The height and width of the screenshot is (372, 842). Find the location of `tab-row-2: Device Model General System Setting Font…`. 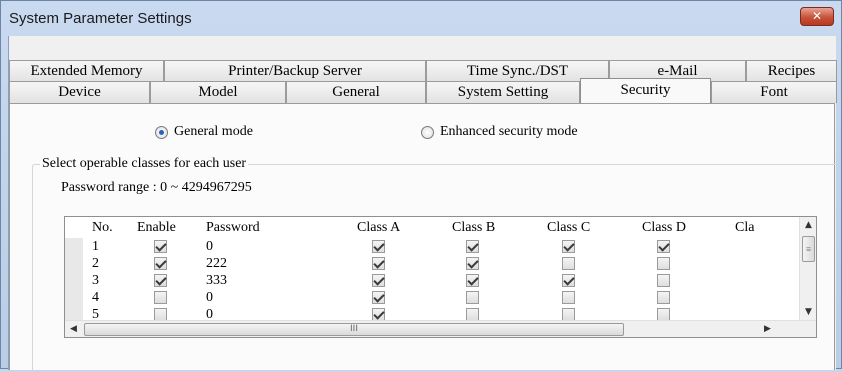

tab-row-2: Device Model General System Setting Font… is located at coordinates (423, 91).